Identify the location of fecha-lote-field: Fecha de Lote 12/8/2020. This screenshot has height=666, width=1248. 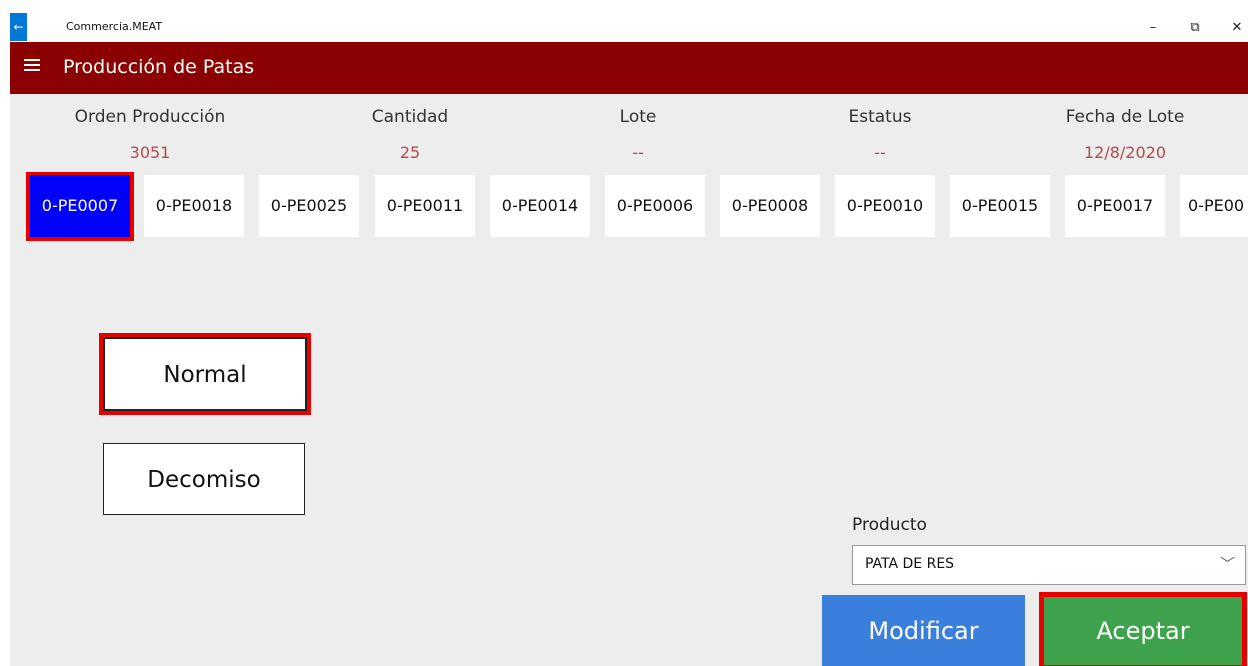
(1125, 136).